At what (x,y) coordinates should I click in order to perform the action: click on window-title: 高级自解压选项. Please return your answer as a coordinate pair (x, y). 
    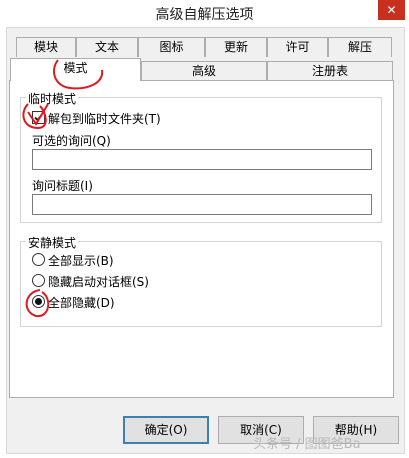
    Looking at the image, I should click on (204, 15).